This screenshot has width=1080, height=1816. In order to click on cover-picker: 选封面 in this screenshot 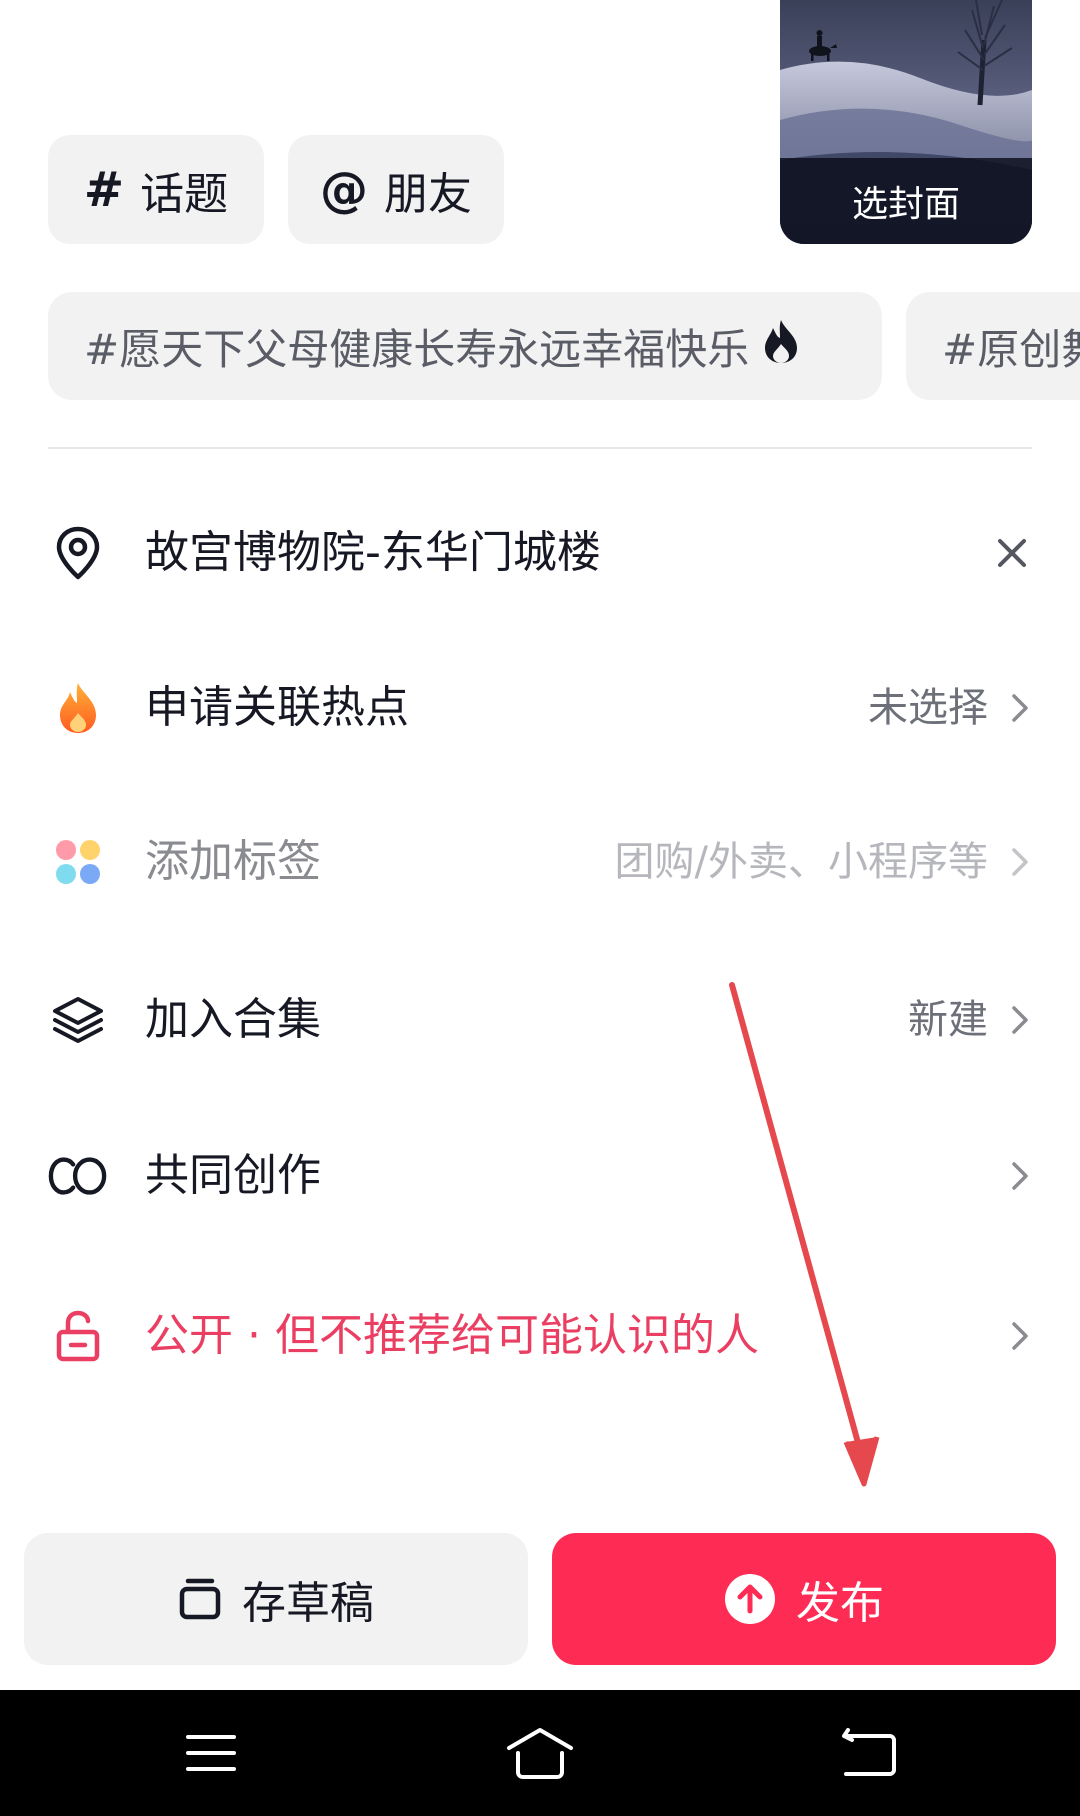, I will do `click(906, 122)`.